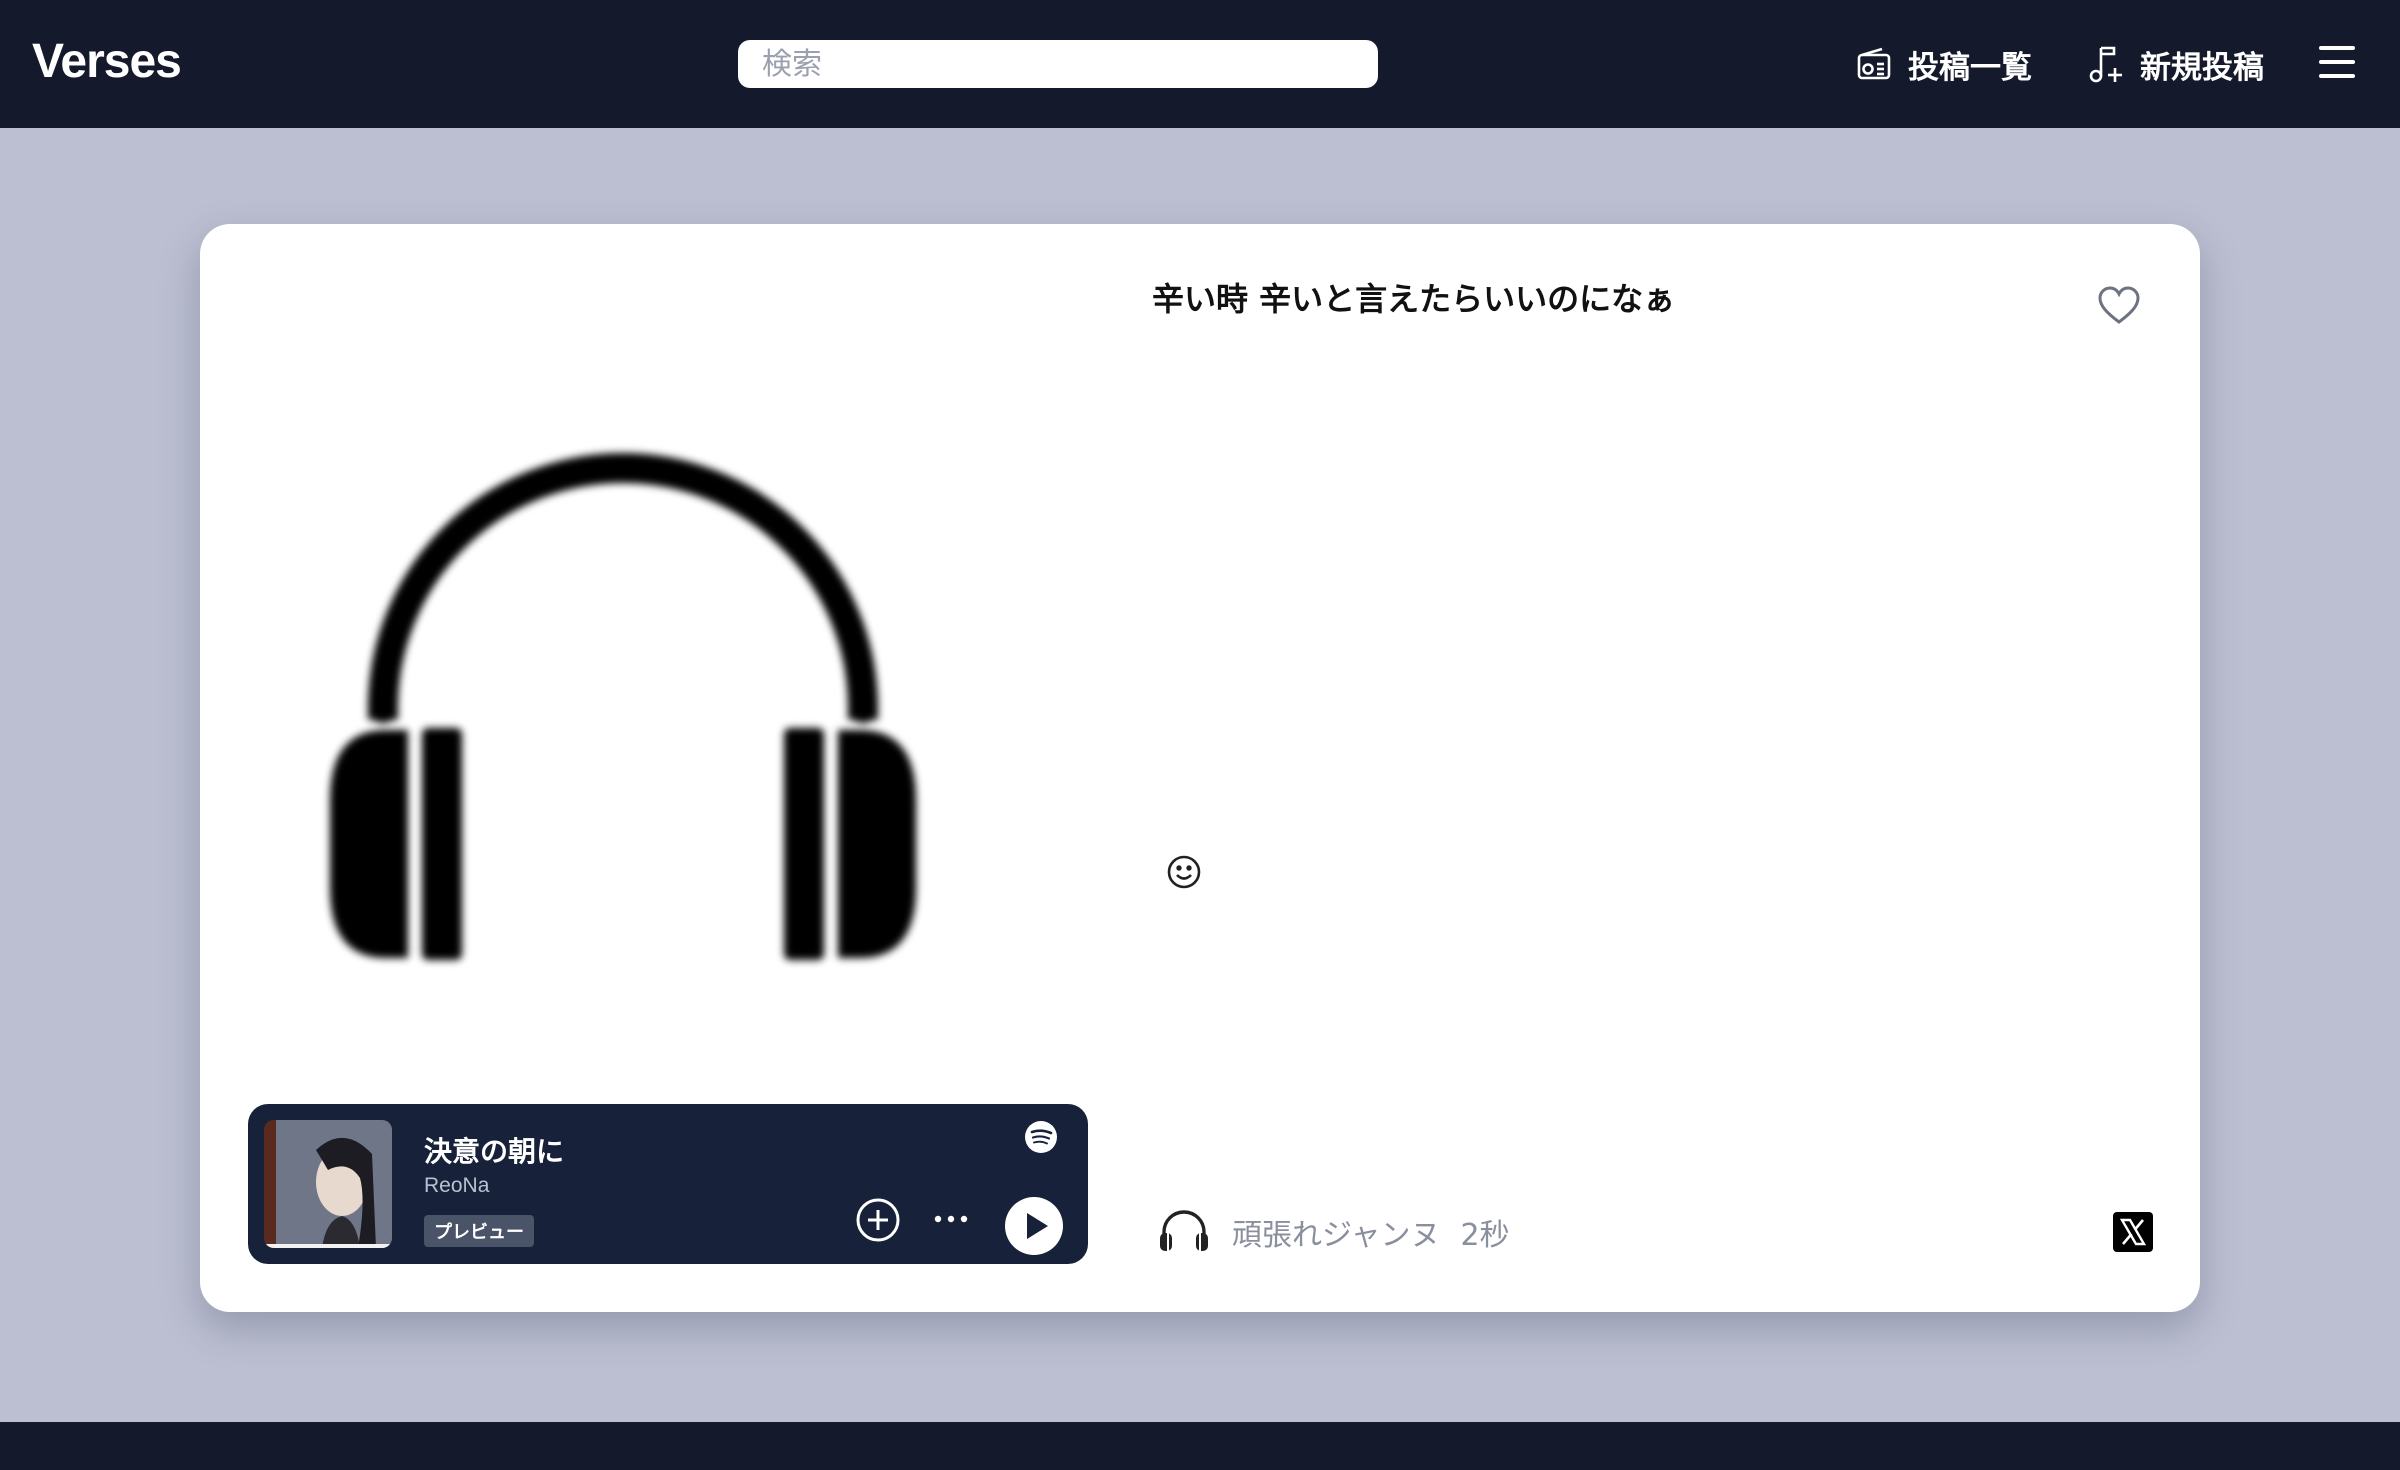  Describe the element at coordinates (456, 1186) in the screenshot. I see `track-artist: ReoNa` at that location.